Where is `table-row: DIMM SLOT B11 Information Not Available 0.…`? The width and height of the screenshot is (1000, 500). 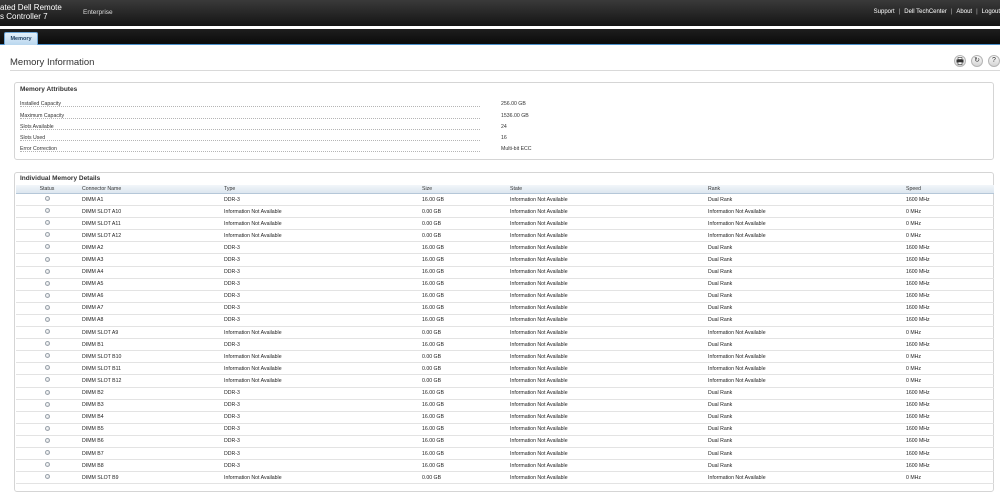
table-row: DIMM SLOT B11 Information Not Available 0.… is located at coordinates (505, 369).